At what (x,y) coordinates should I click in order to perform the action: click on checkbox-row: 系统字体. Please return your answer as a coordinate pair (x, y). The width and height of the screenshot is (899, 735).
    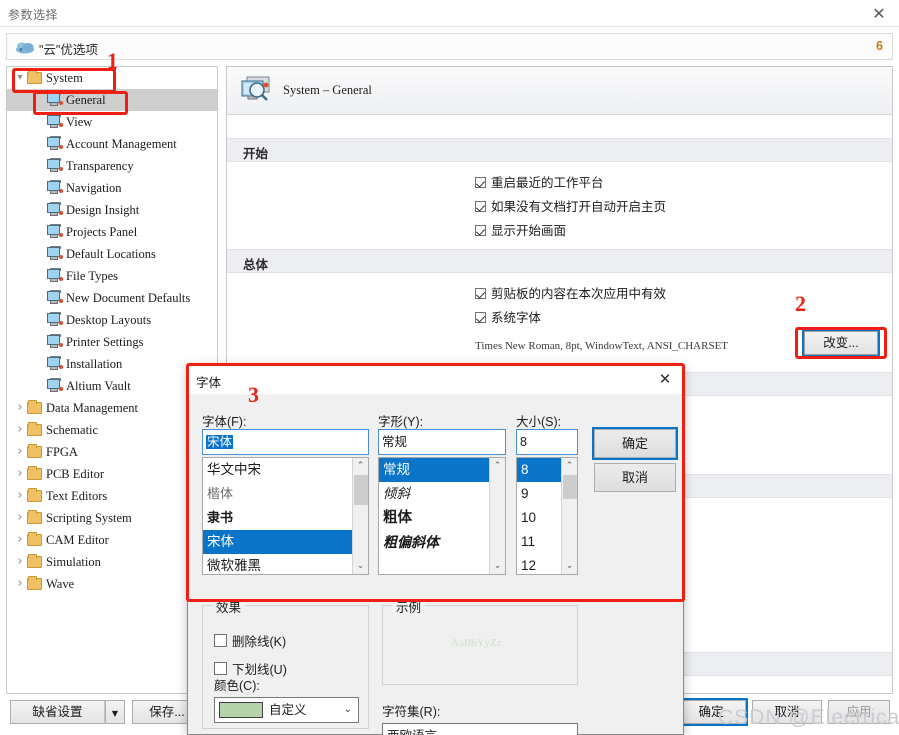
    Looking at the image, I should click on (508, 316).